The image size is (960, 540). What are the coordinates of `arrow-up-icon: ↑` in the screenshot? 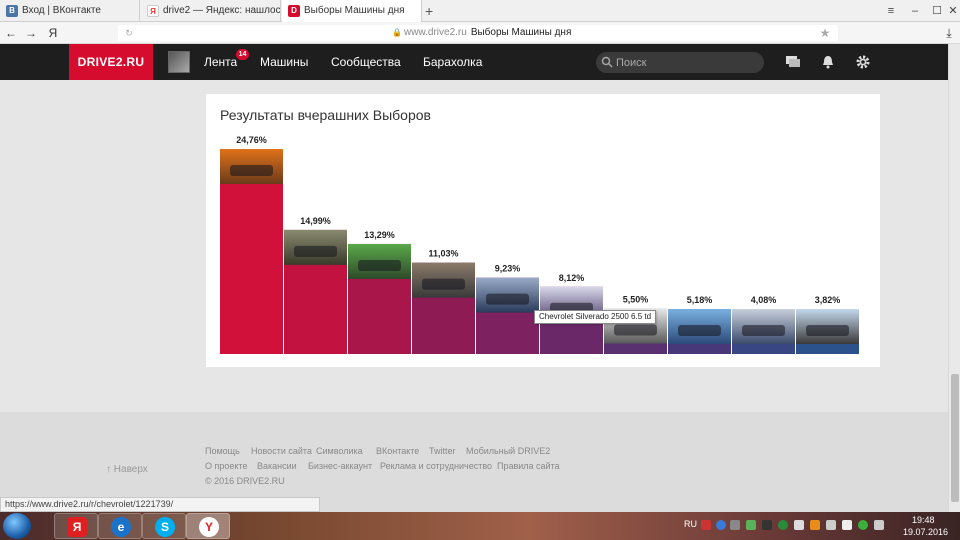 It's located at (110, 469).